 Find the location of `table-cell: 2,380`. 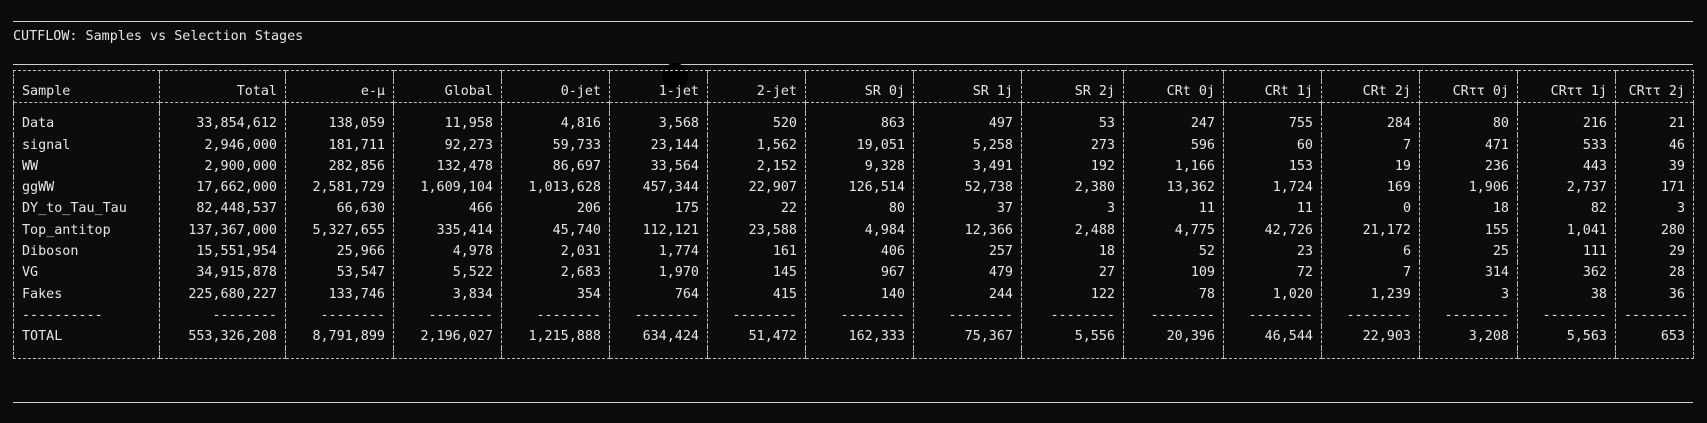

table-cell: 2,380 is located at coordinates (1072, 188).